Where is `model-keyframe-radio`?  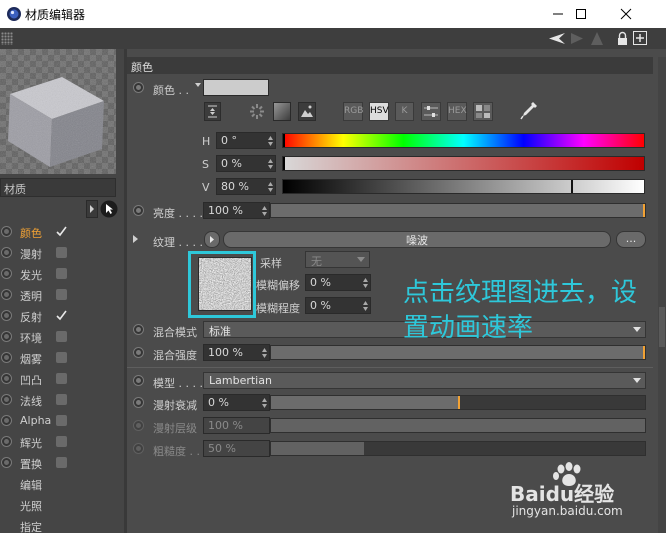
model-keyframe-radio is located at coordinates (138, 380).